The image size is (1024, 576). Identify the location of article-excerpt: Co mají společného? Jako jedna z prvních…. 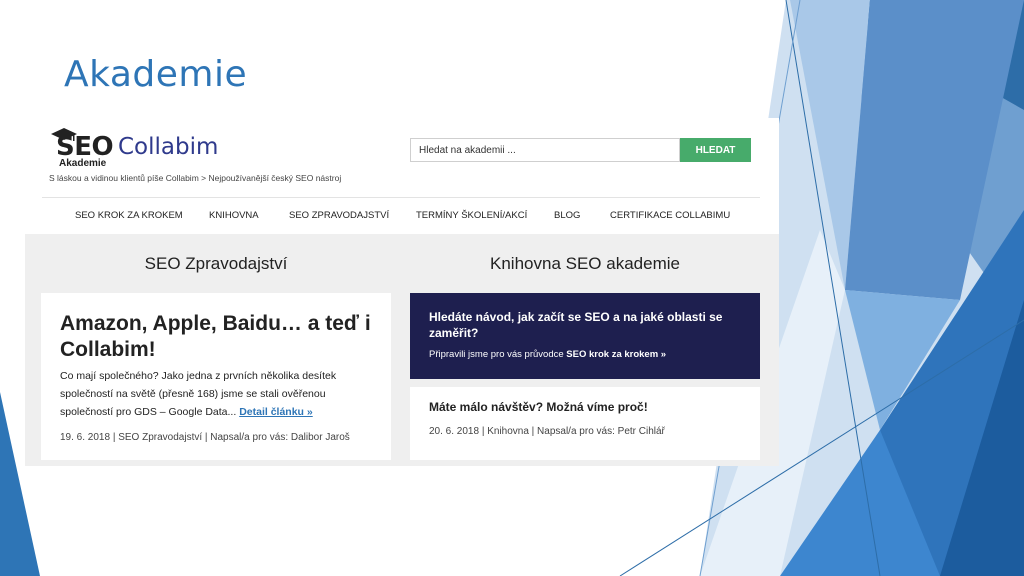
(210, 394).